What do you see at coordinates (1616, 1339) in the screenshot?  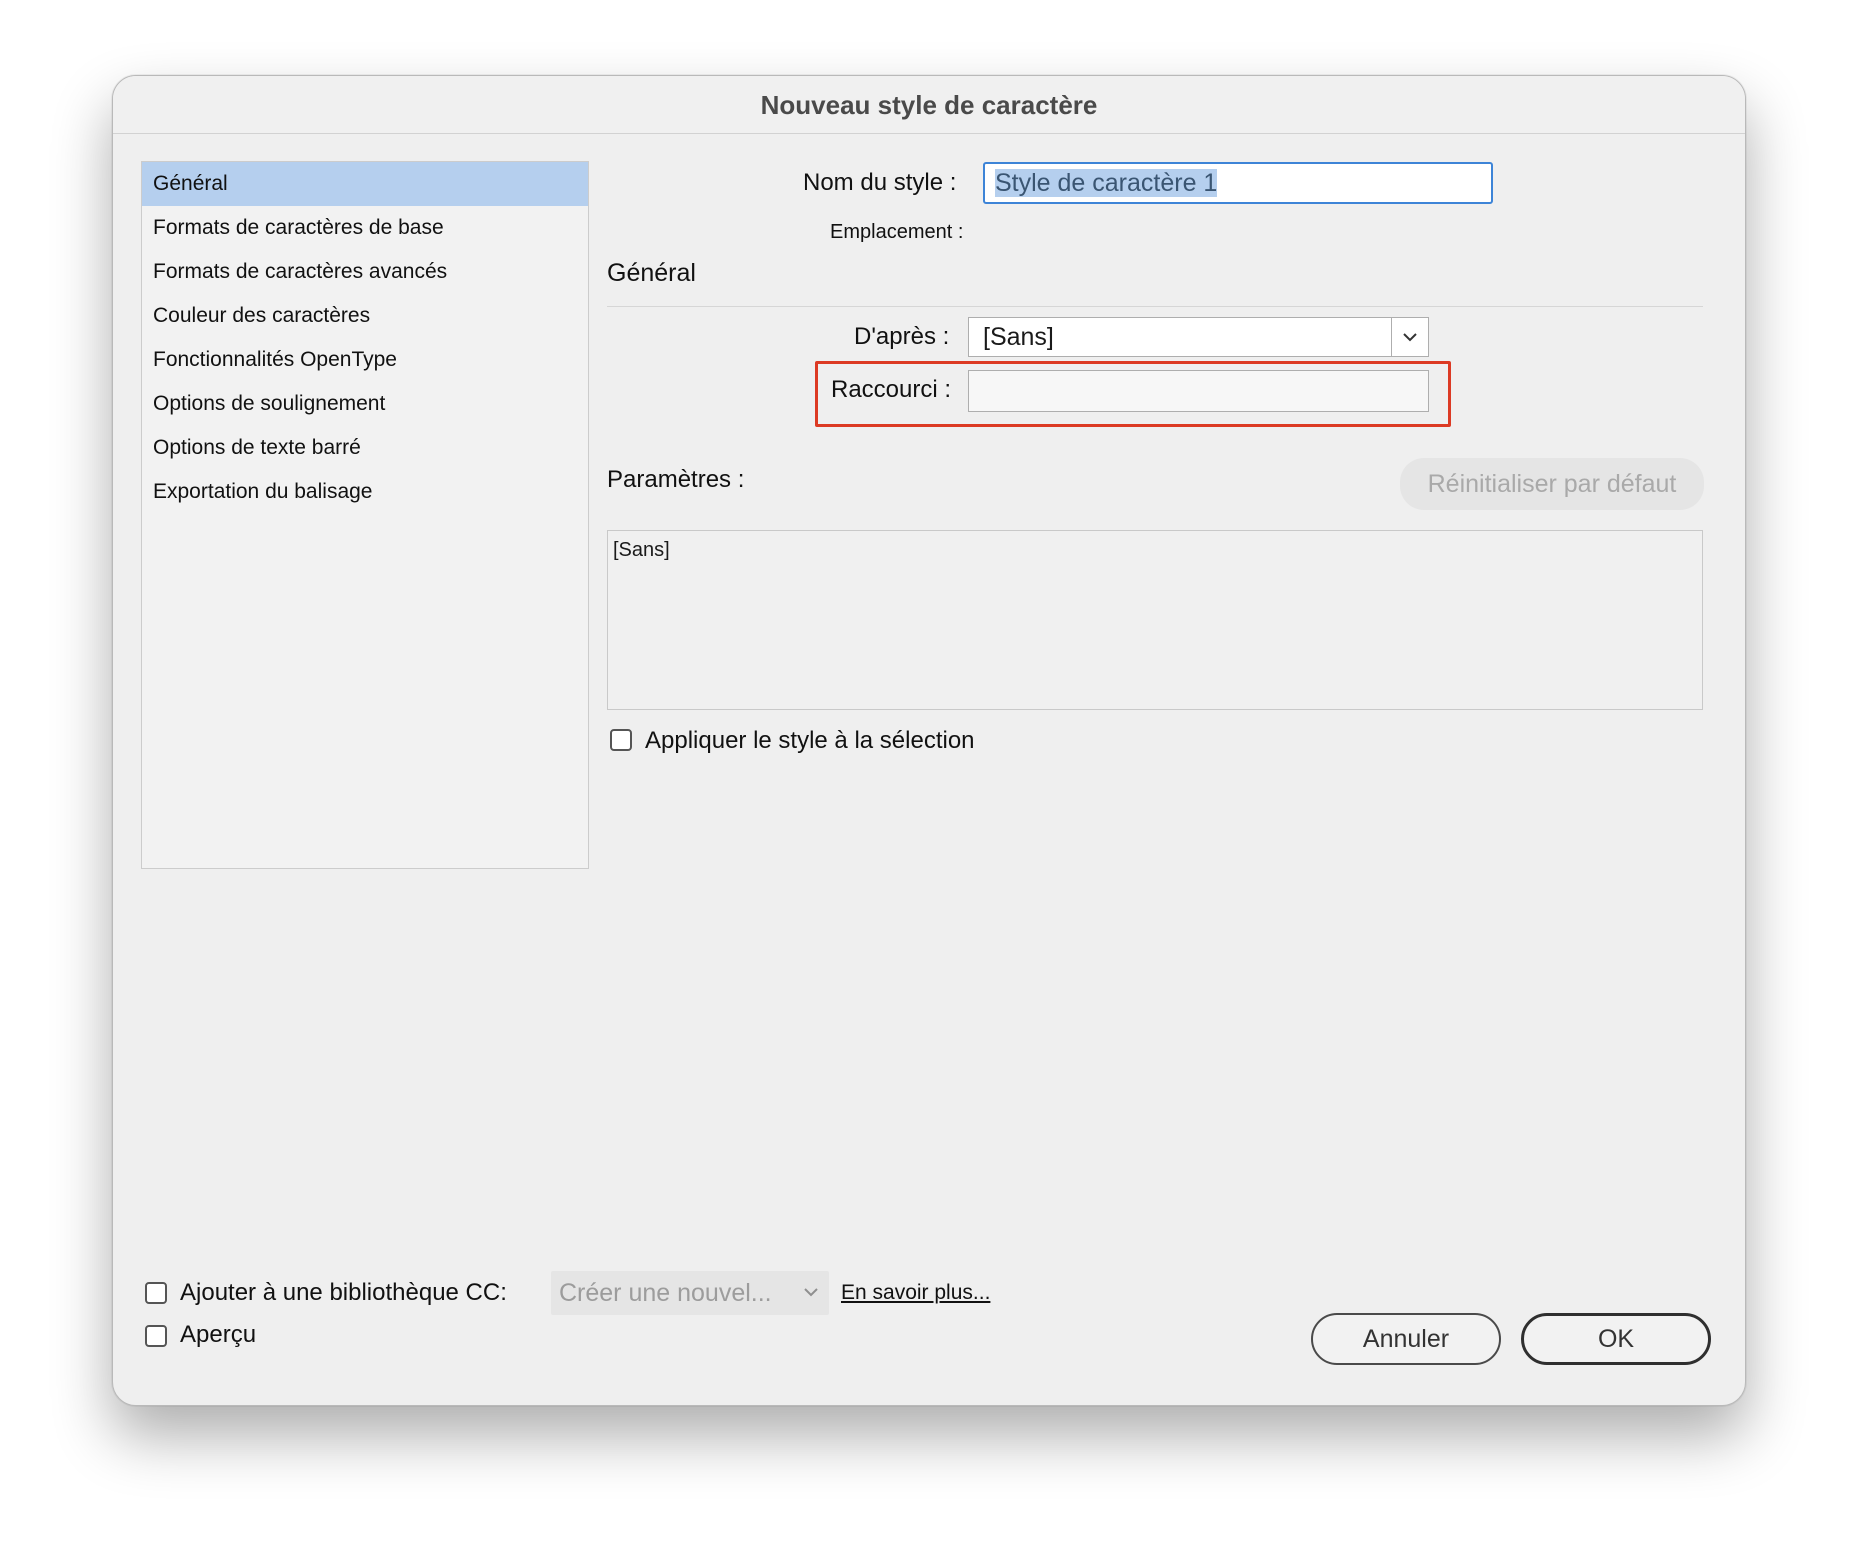 I see `ok-button: OK` at bounding box center [1616, 1339].